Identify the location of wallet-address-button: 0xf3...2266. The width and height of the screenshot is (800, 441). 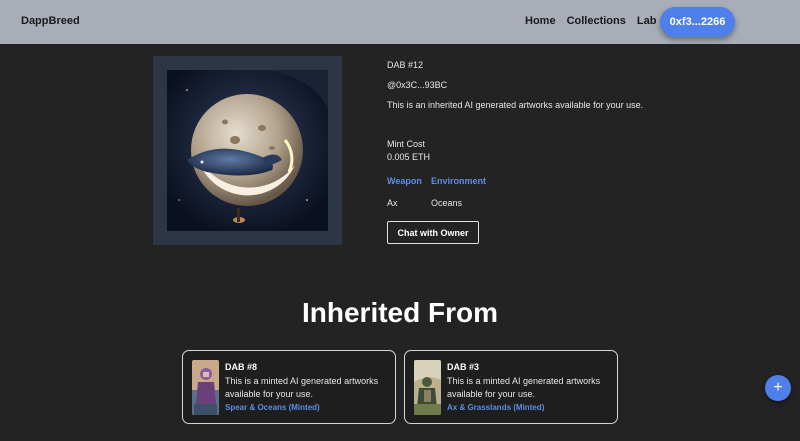
(697, 22).